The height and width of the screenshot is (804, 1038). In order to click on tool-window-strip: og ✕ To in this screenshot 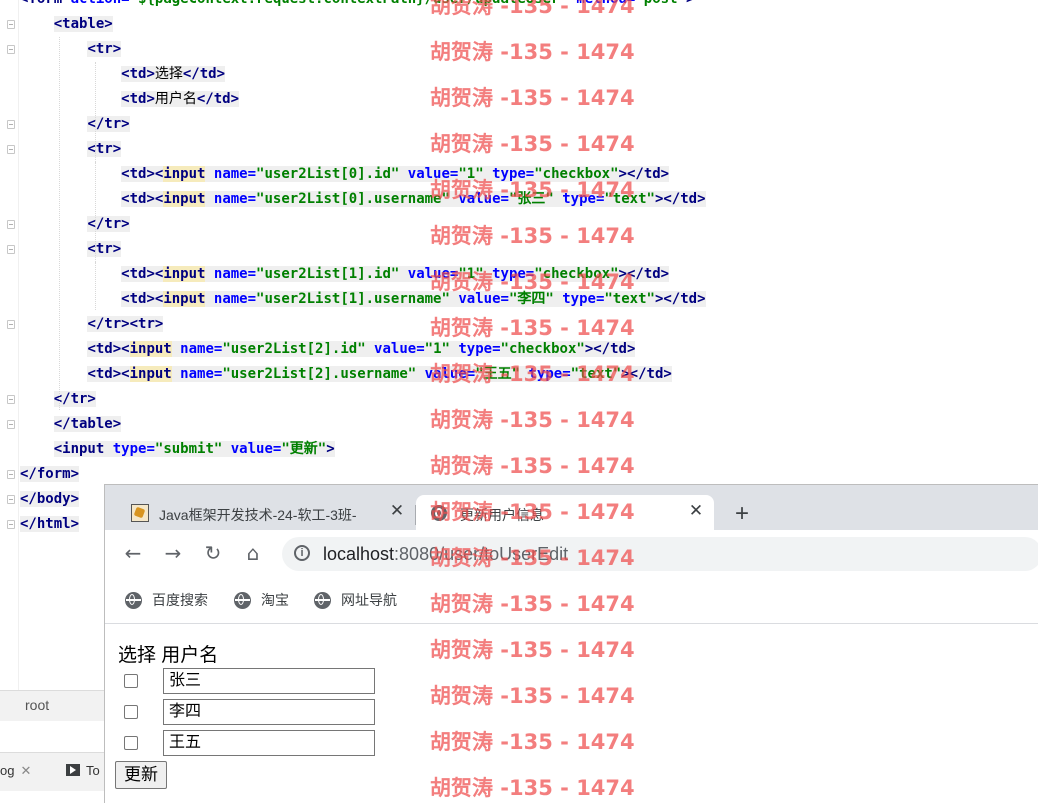, I will do `click(52, 771)`.